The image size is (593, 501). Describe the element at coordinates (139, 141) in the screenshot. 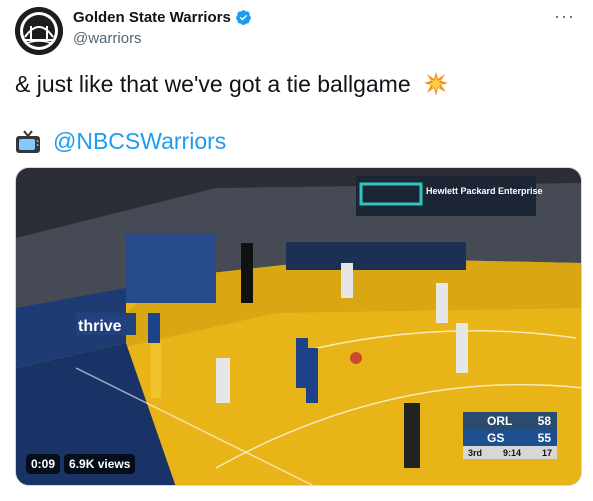

I see `mention-link: @NBCSWarriors` at that location.